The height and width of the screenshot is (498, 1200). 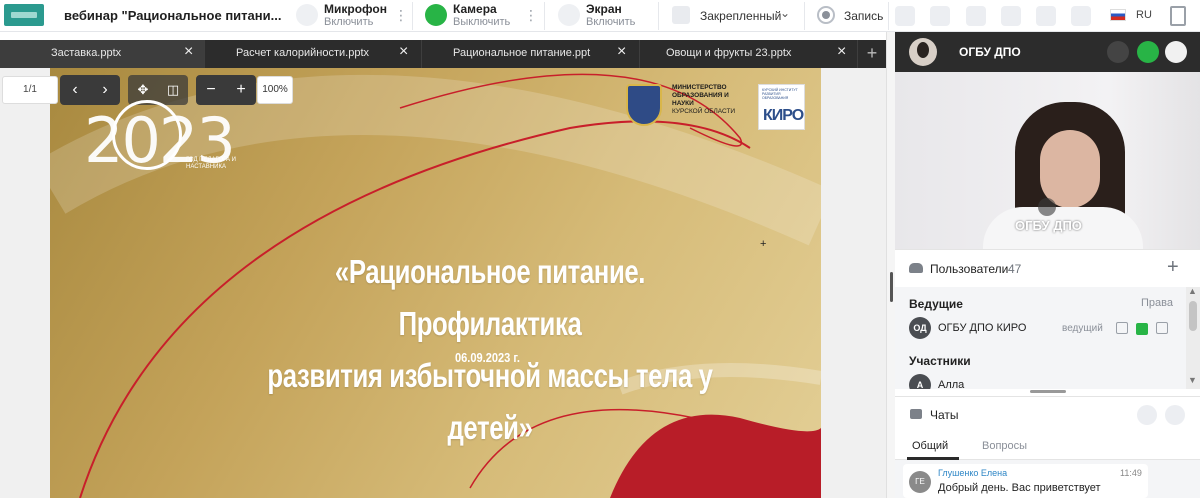 I want to click on tab-zastavka: Заставка.pptx ×, so click(x=102, y=54).